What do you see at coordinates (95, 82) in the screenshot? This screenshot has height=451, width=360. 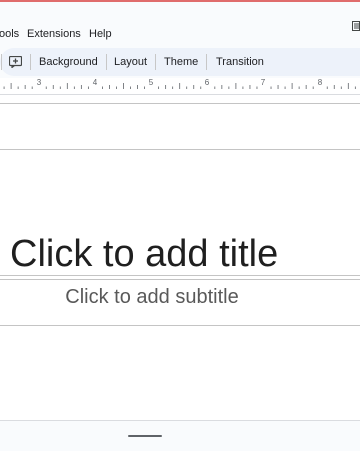 I see `ruler-number: 4` at bounding box center [95, 82].